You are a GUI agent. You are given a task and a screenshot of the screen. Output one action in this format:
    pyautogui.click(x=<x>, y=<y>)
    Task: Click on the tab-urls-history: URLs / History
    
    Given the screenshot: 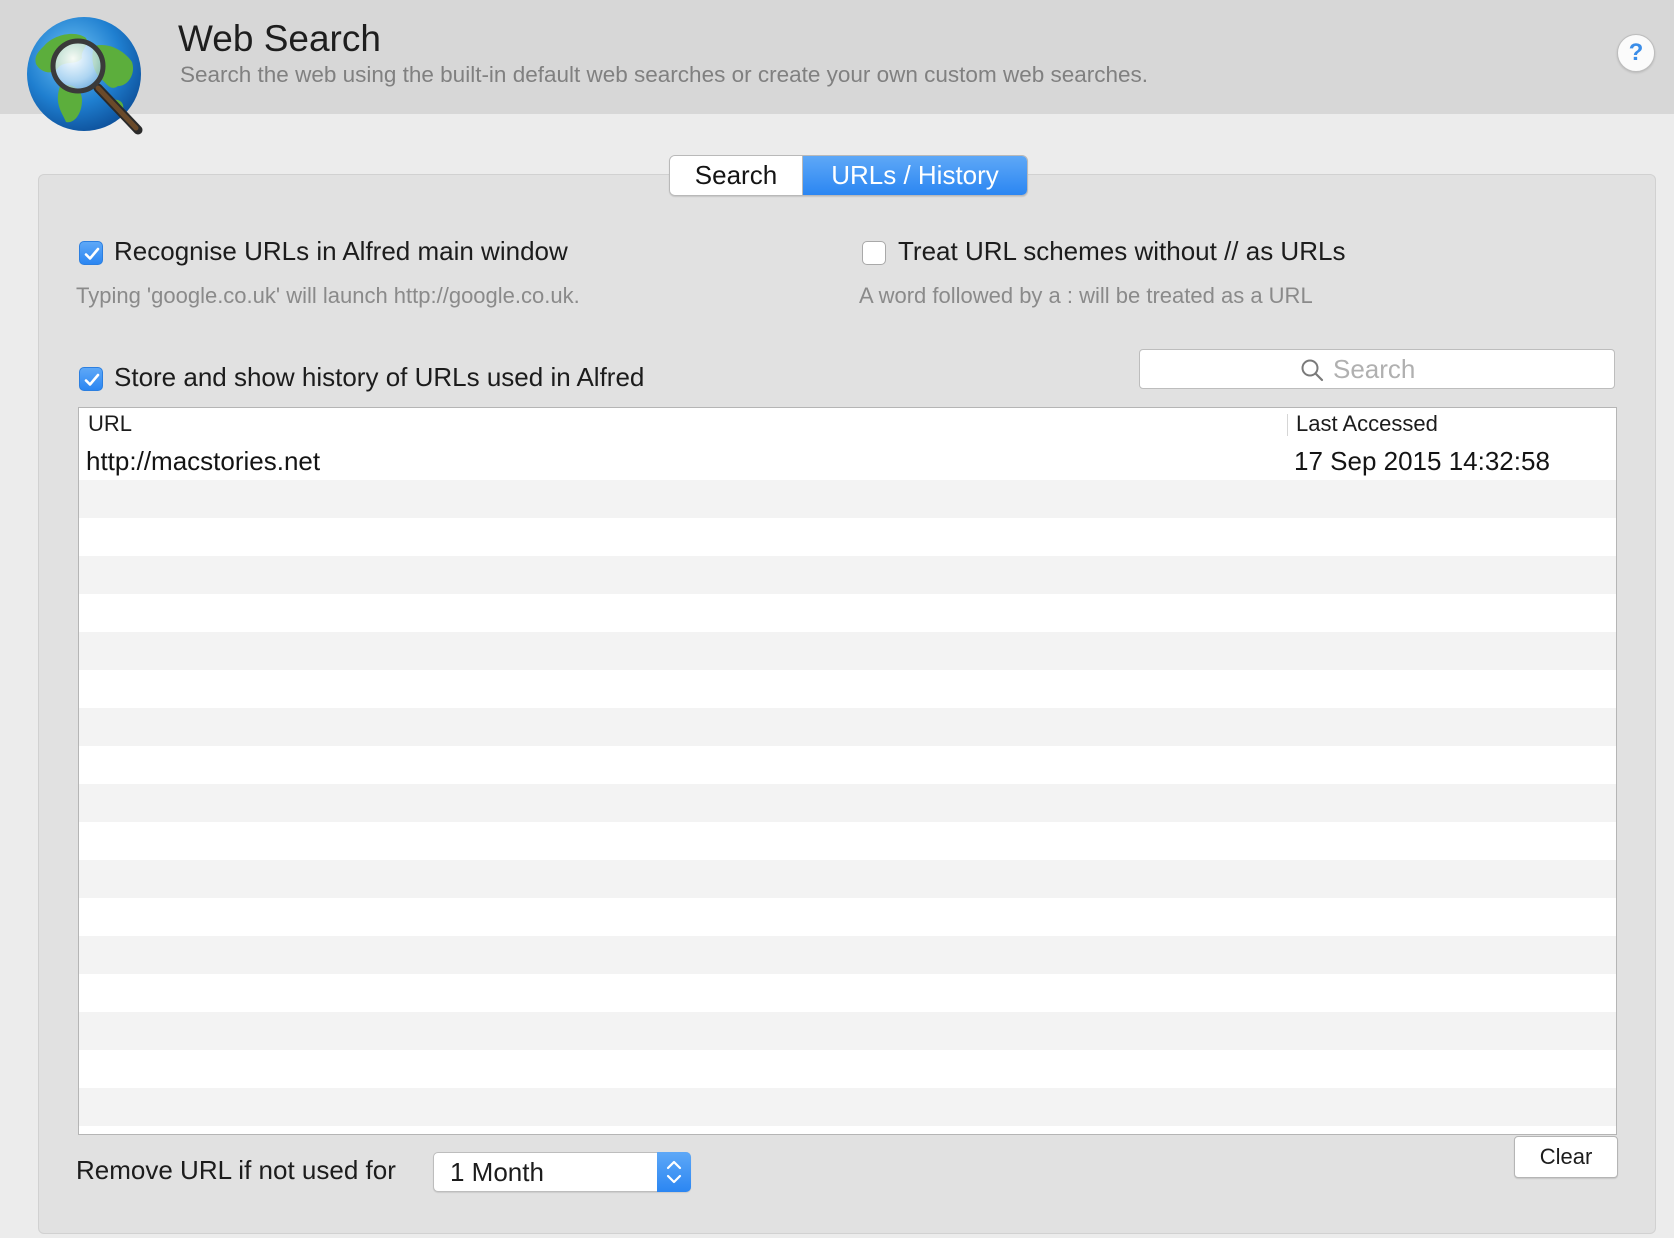 What is the action you would take?
    pyautogui.click(x=915, y=175)
    